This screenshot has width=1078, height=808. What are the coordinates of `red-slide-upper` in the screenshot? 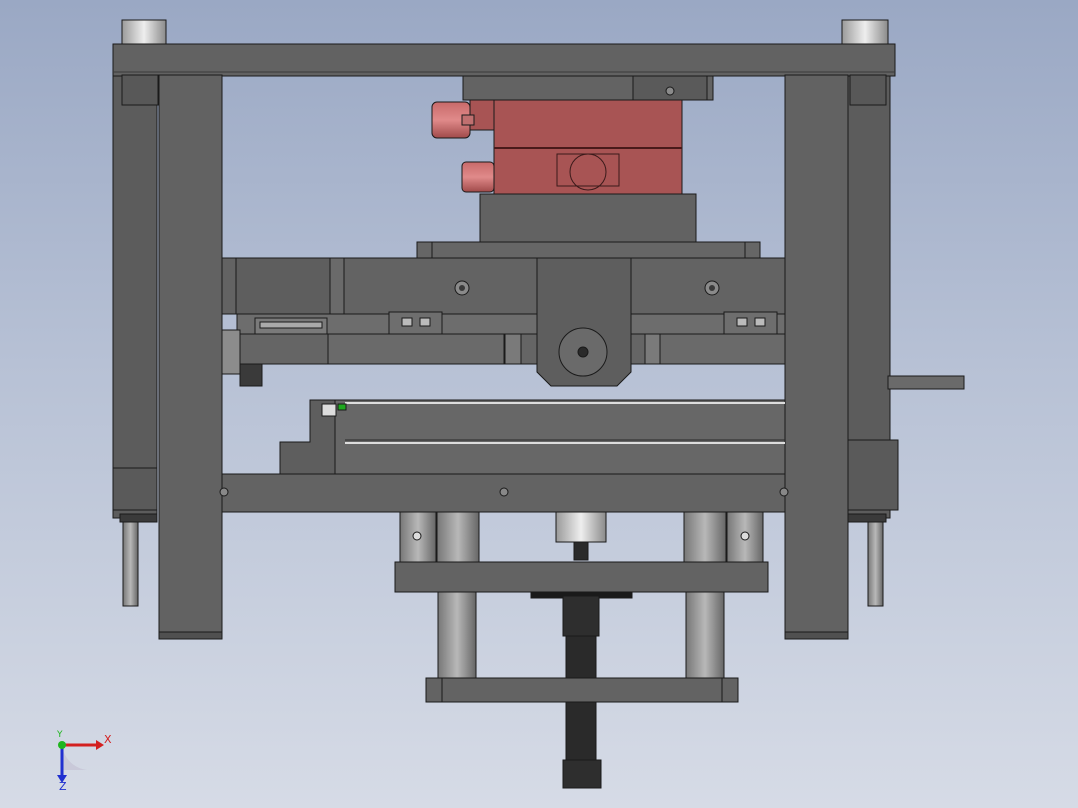 It's located at (588, 124).